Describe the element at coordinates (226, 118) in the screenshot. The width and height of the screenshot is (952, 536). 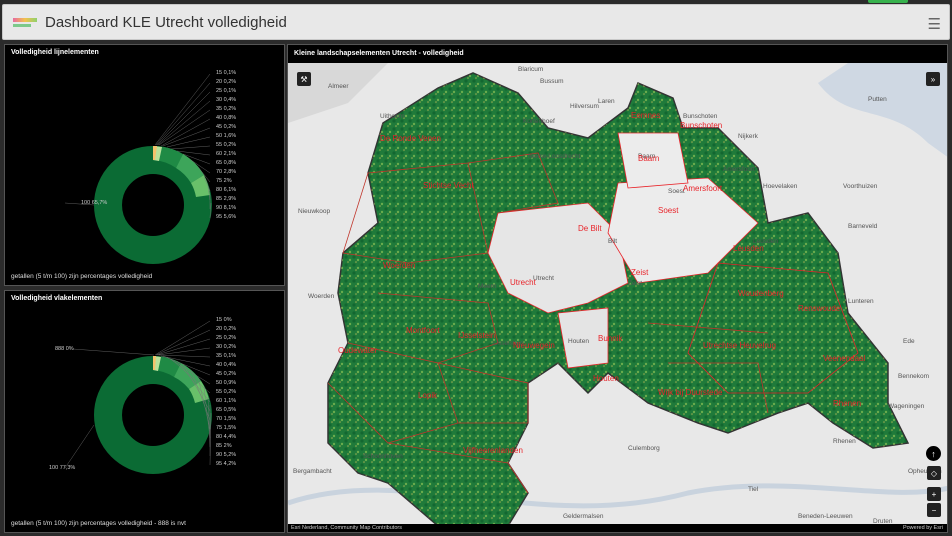
I see `legend-item: 40 0,8%` at that location.